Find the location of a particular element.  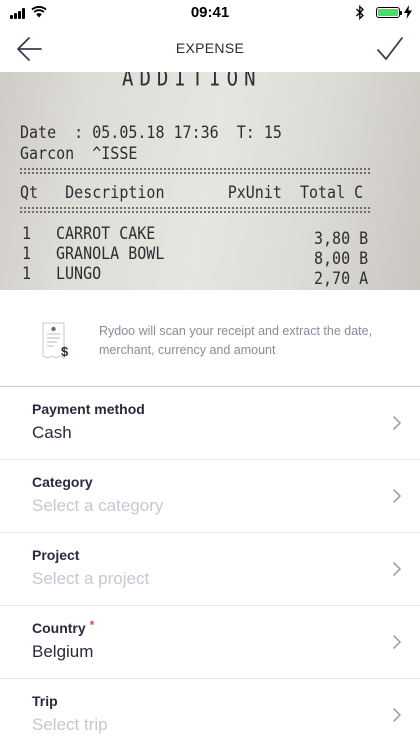

field-label: Country * is located at coordinates (63, 627).